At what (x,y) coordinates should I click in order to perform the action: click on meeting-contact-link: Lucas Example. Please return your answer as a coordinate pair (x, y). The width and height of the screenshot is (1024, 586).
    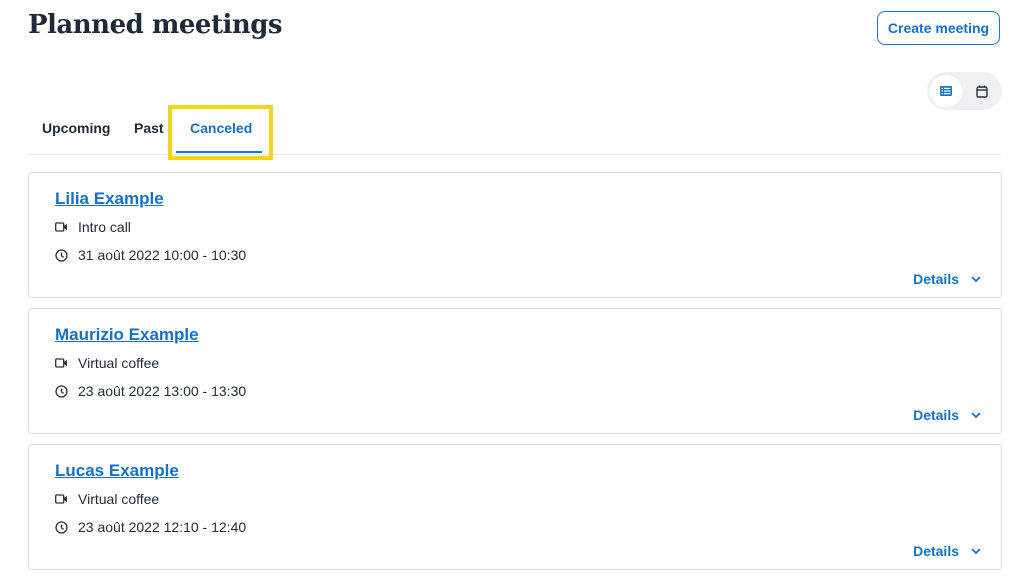
    Looking at the image, I should click on (117, 471).